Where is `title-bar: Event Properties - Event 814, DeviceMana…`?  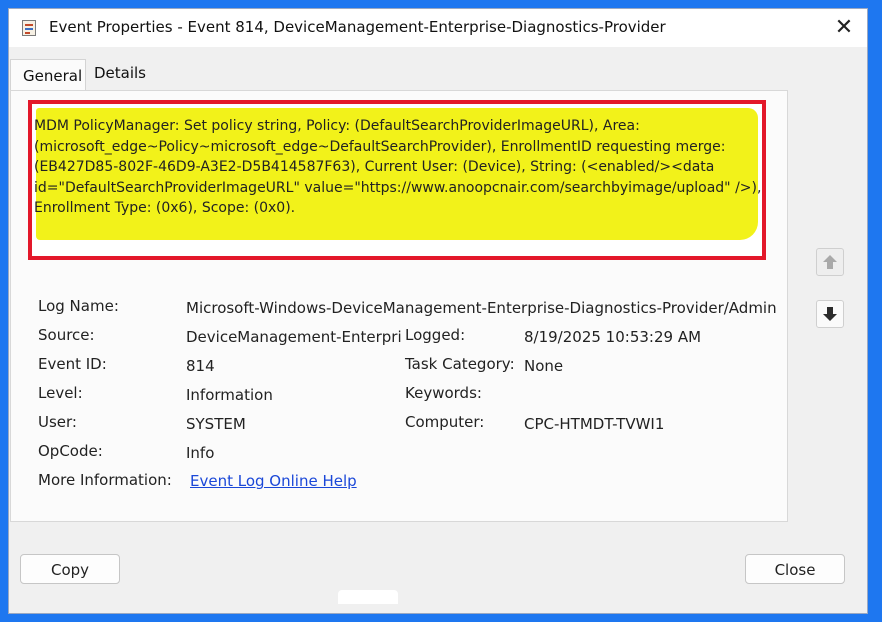
title-bar: Event Properties - Event 814, DeviceMana… is located at coordinates (438, 28).